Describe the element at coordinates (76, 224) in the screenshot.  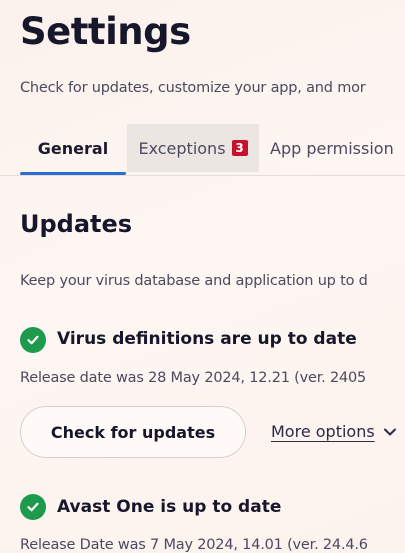
I see `updates-section-title: Updates` at that location.